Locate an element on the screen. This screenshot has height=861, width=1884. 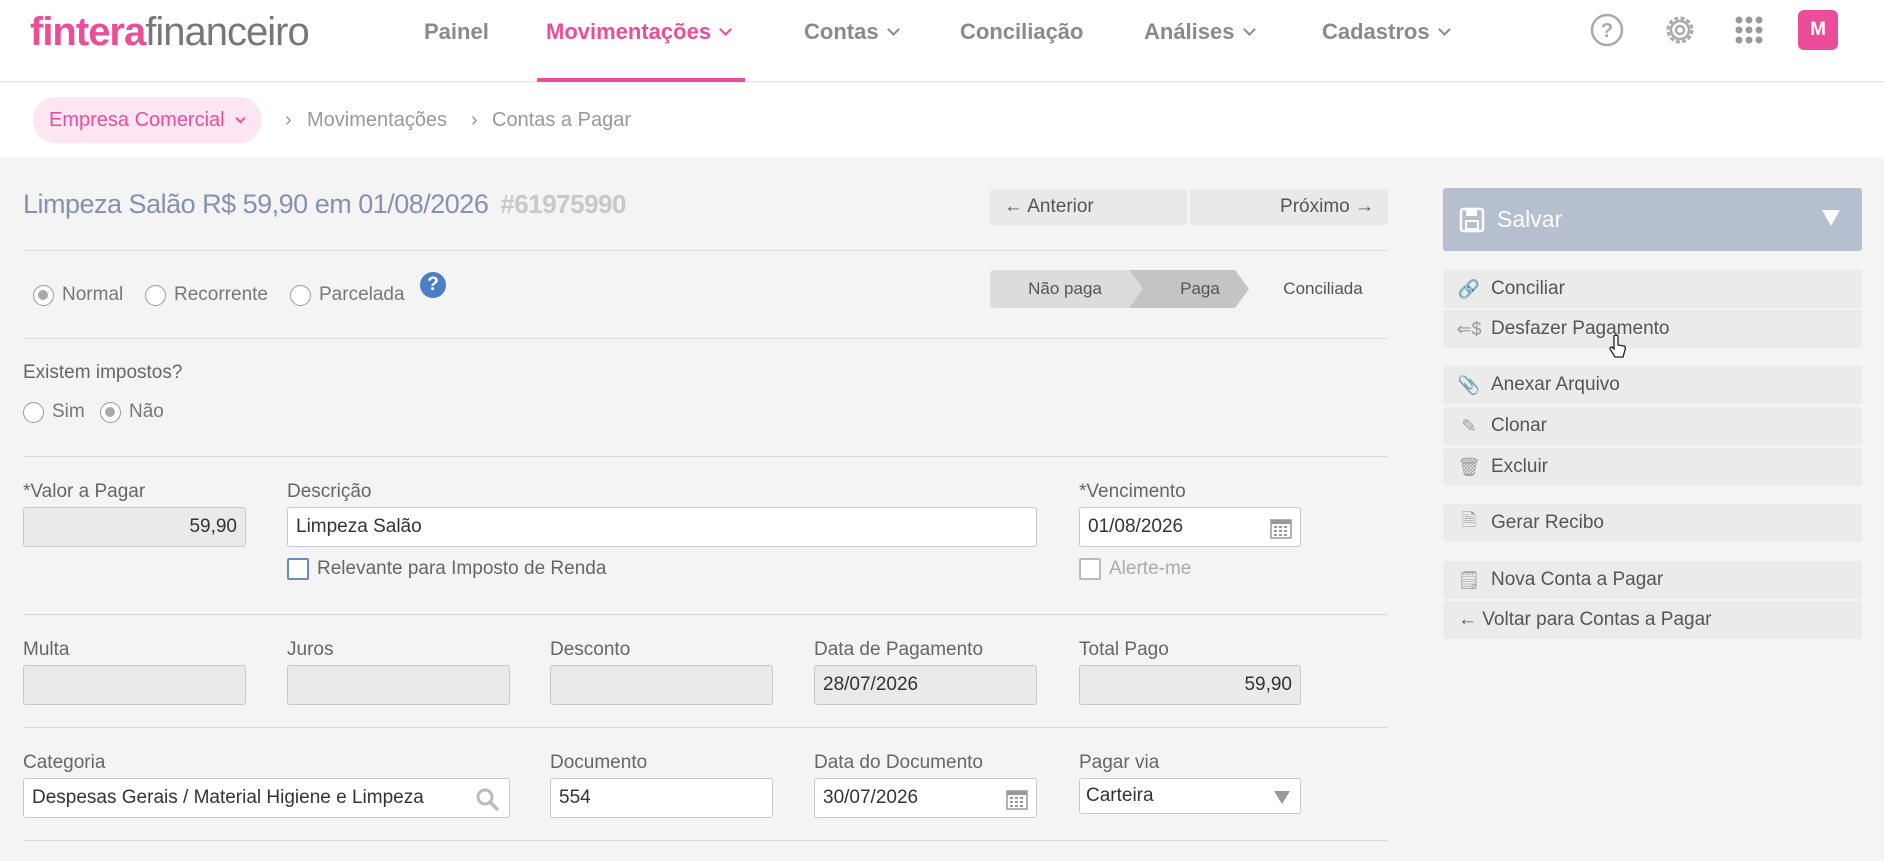
juros-field is located at coordinates (398, 685).